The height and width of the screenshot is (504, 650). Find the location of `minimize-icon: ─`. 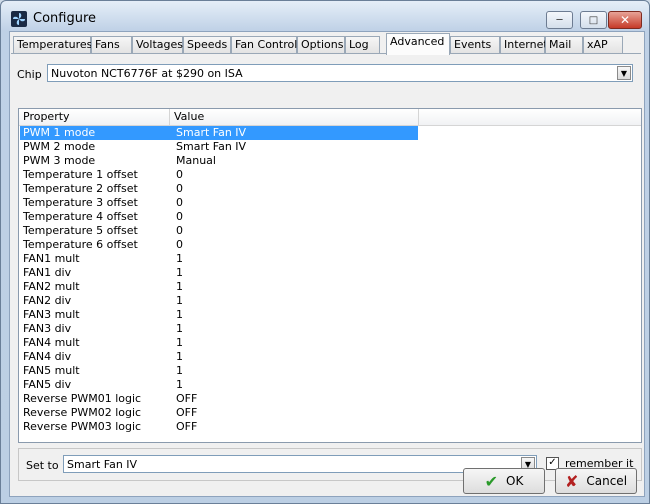

minimize-icon: ─ is located at coordinates (559, 20).